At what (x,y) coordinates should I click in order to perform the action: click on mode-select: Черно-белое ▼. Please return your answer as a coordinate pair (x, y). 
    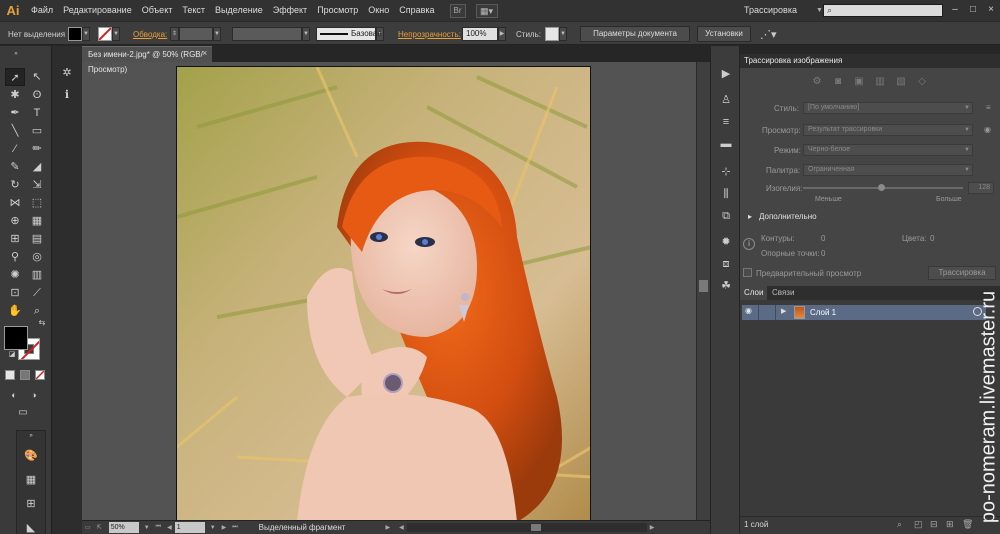
    Looking at the image, I should click on (888, 150).